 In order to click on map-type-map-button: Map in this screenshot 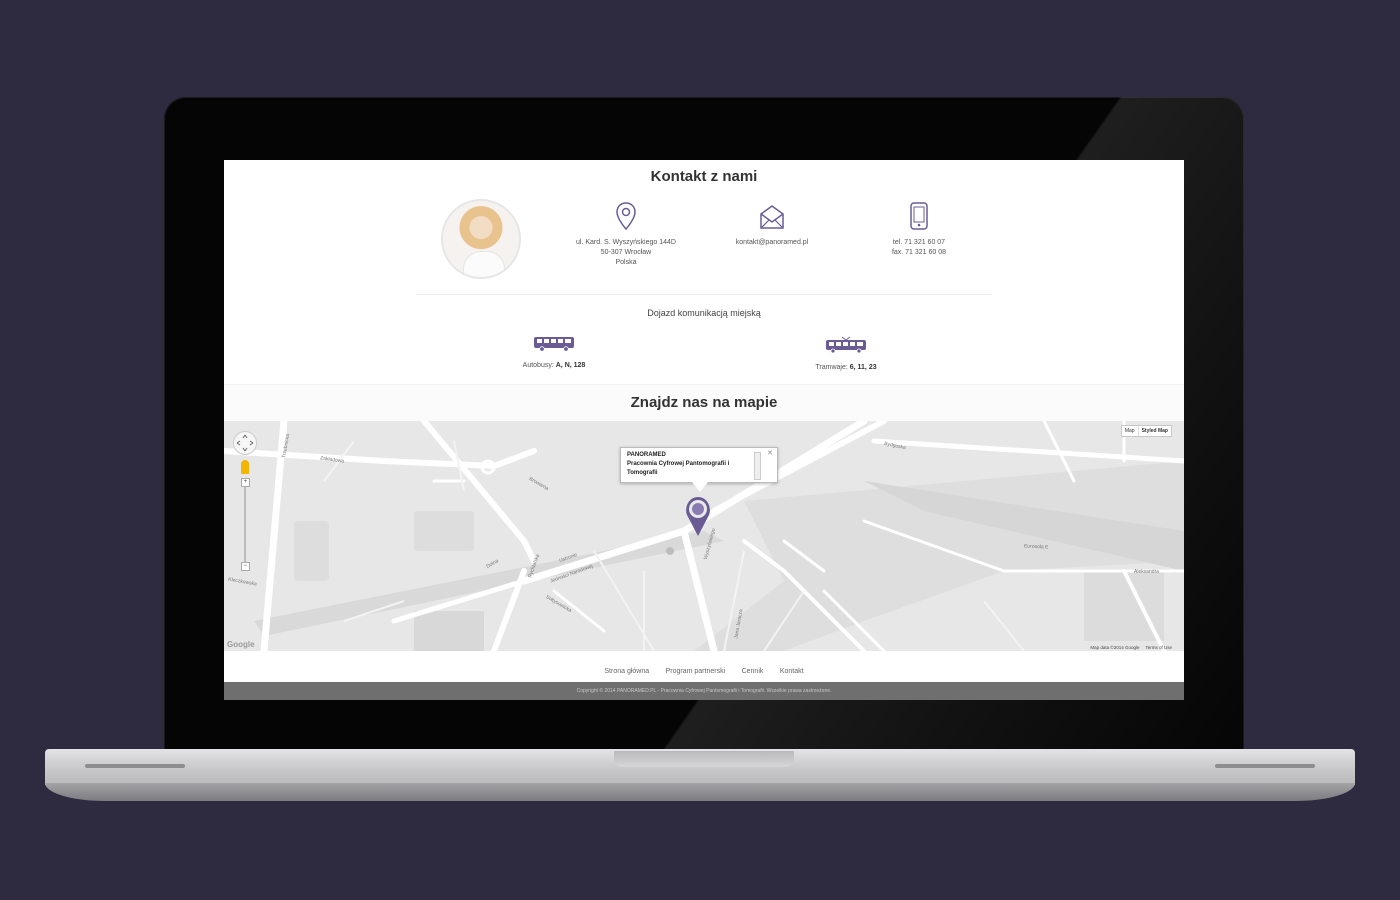, I will do `click(1130, 431)`.